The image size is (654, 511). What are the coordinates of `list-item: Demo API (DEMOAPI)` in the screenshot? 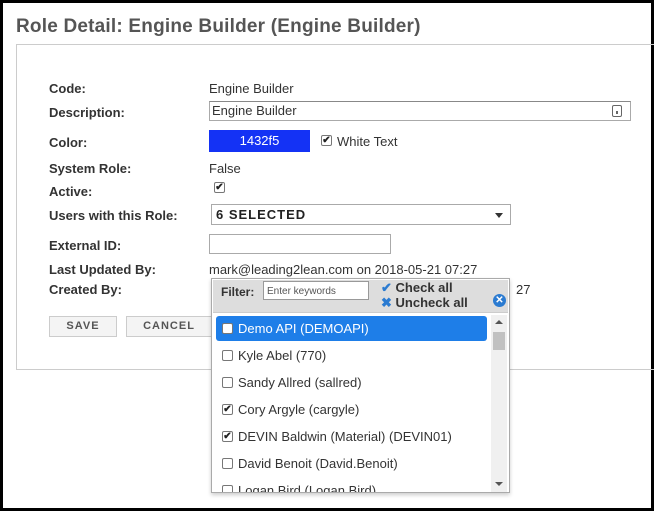 It's located at (351, 328).